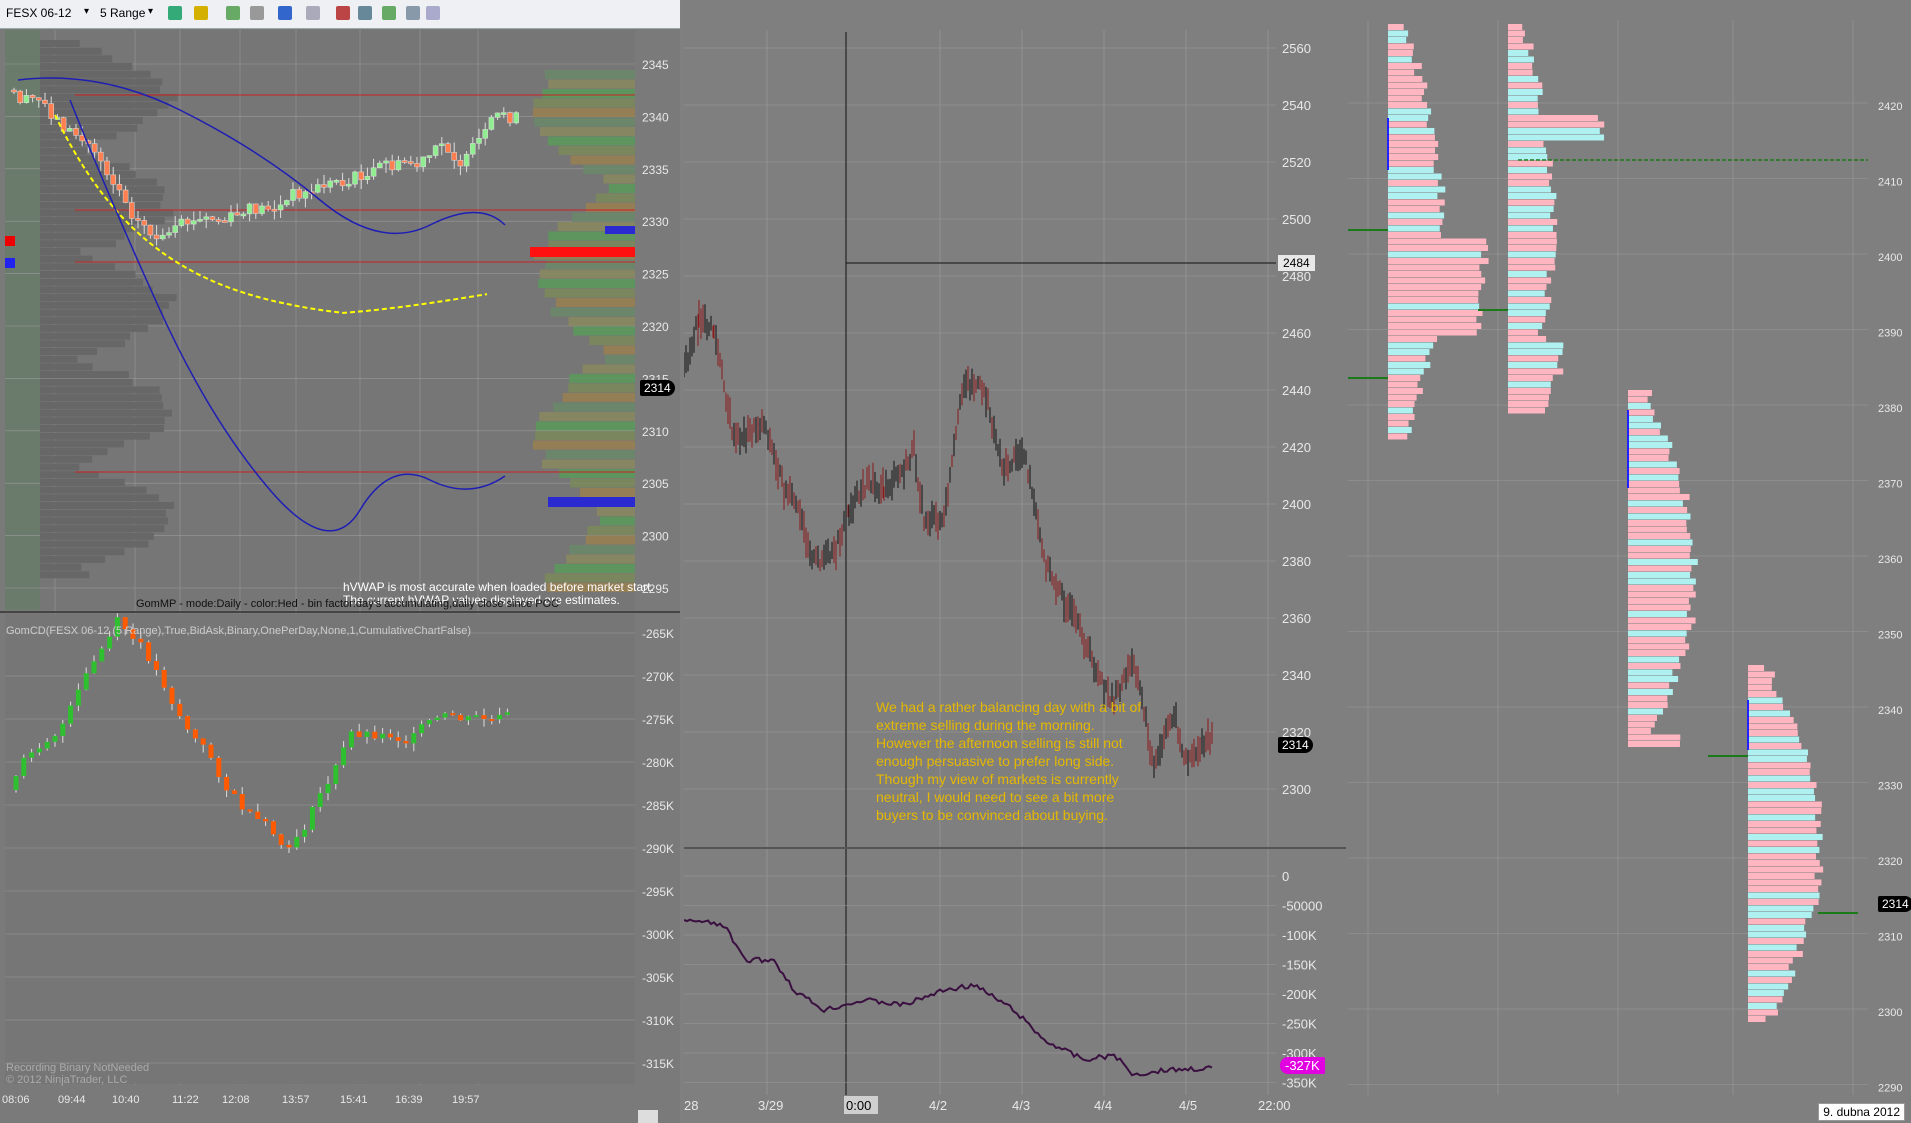 The width and height of the screenshot is (1911, 1123). Describe the element at coordinates (655, 65) in the screenshot. I see `price-axis-label: 2345` at that location.